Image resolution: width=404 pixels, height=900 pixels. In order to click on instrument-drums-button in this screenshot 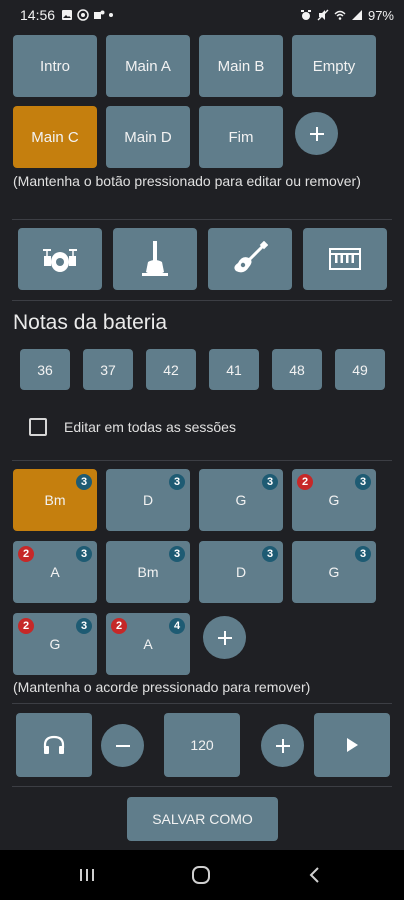, I will do `click(60, 259)`.